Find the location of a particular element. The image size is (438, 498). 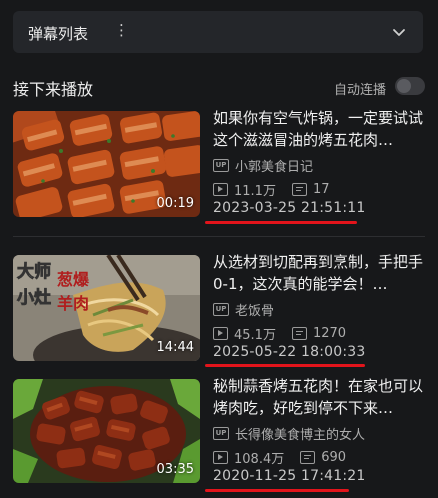

divider is located at coordinates (219, 236).